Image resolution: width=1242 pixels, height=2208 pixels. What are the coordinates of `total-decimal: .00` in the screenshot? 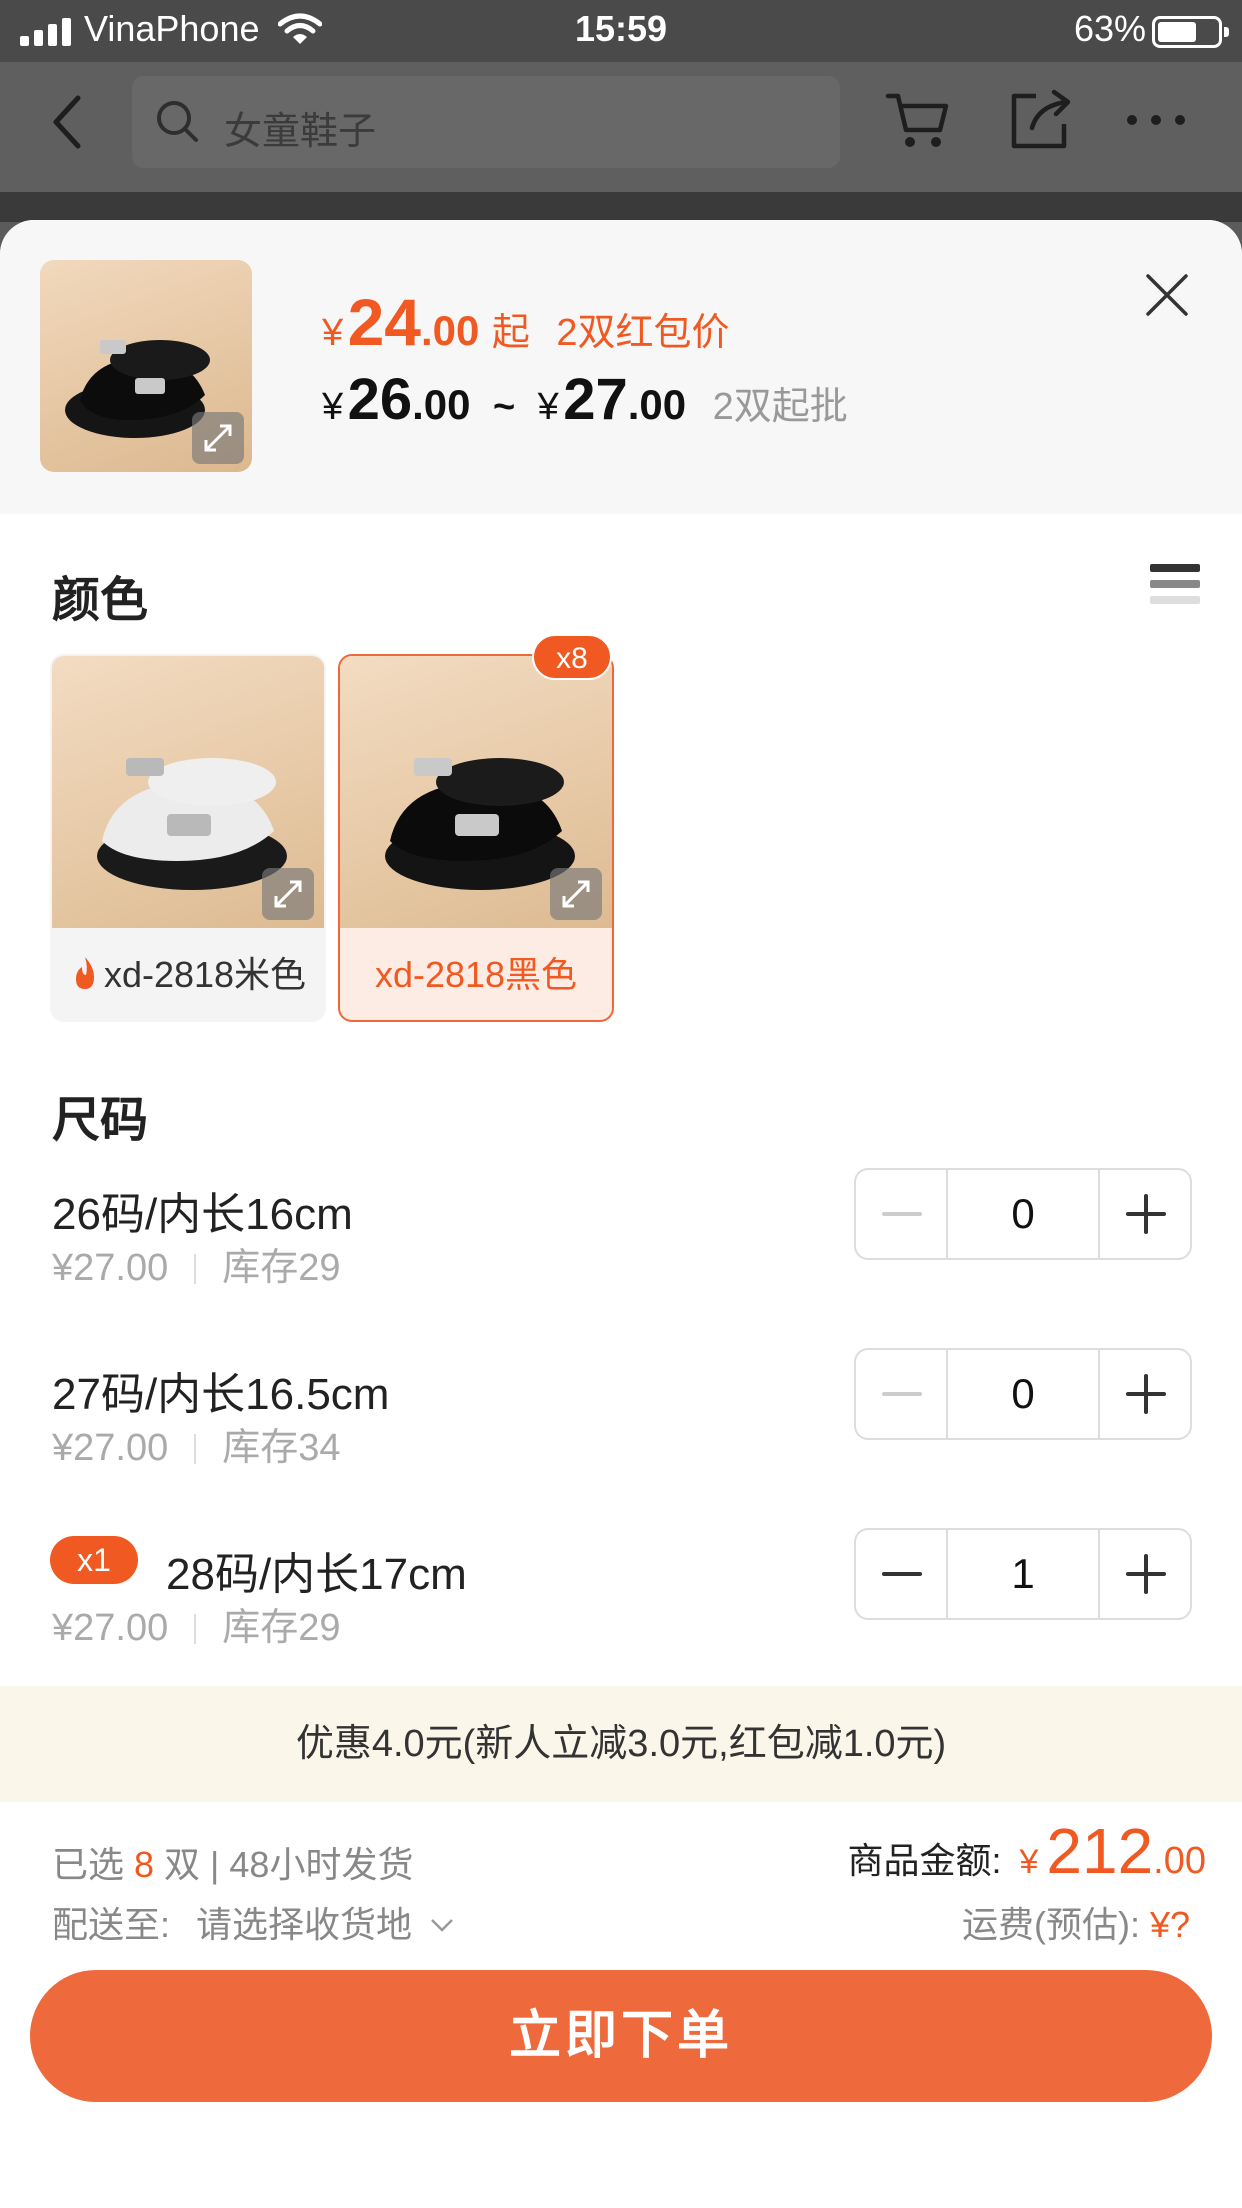 It's located at (1179, 1861).